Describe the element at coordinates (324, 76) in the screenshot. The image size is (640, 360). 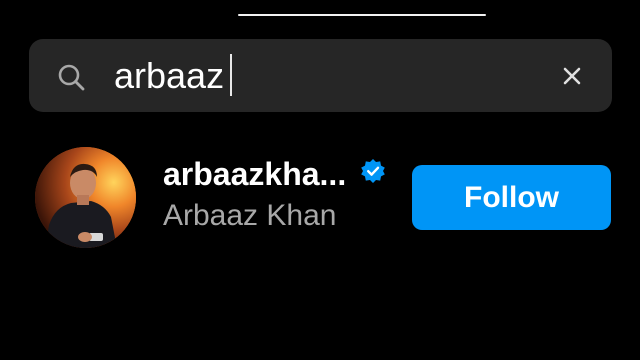
I see `search-input: arbaaz` at that location.